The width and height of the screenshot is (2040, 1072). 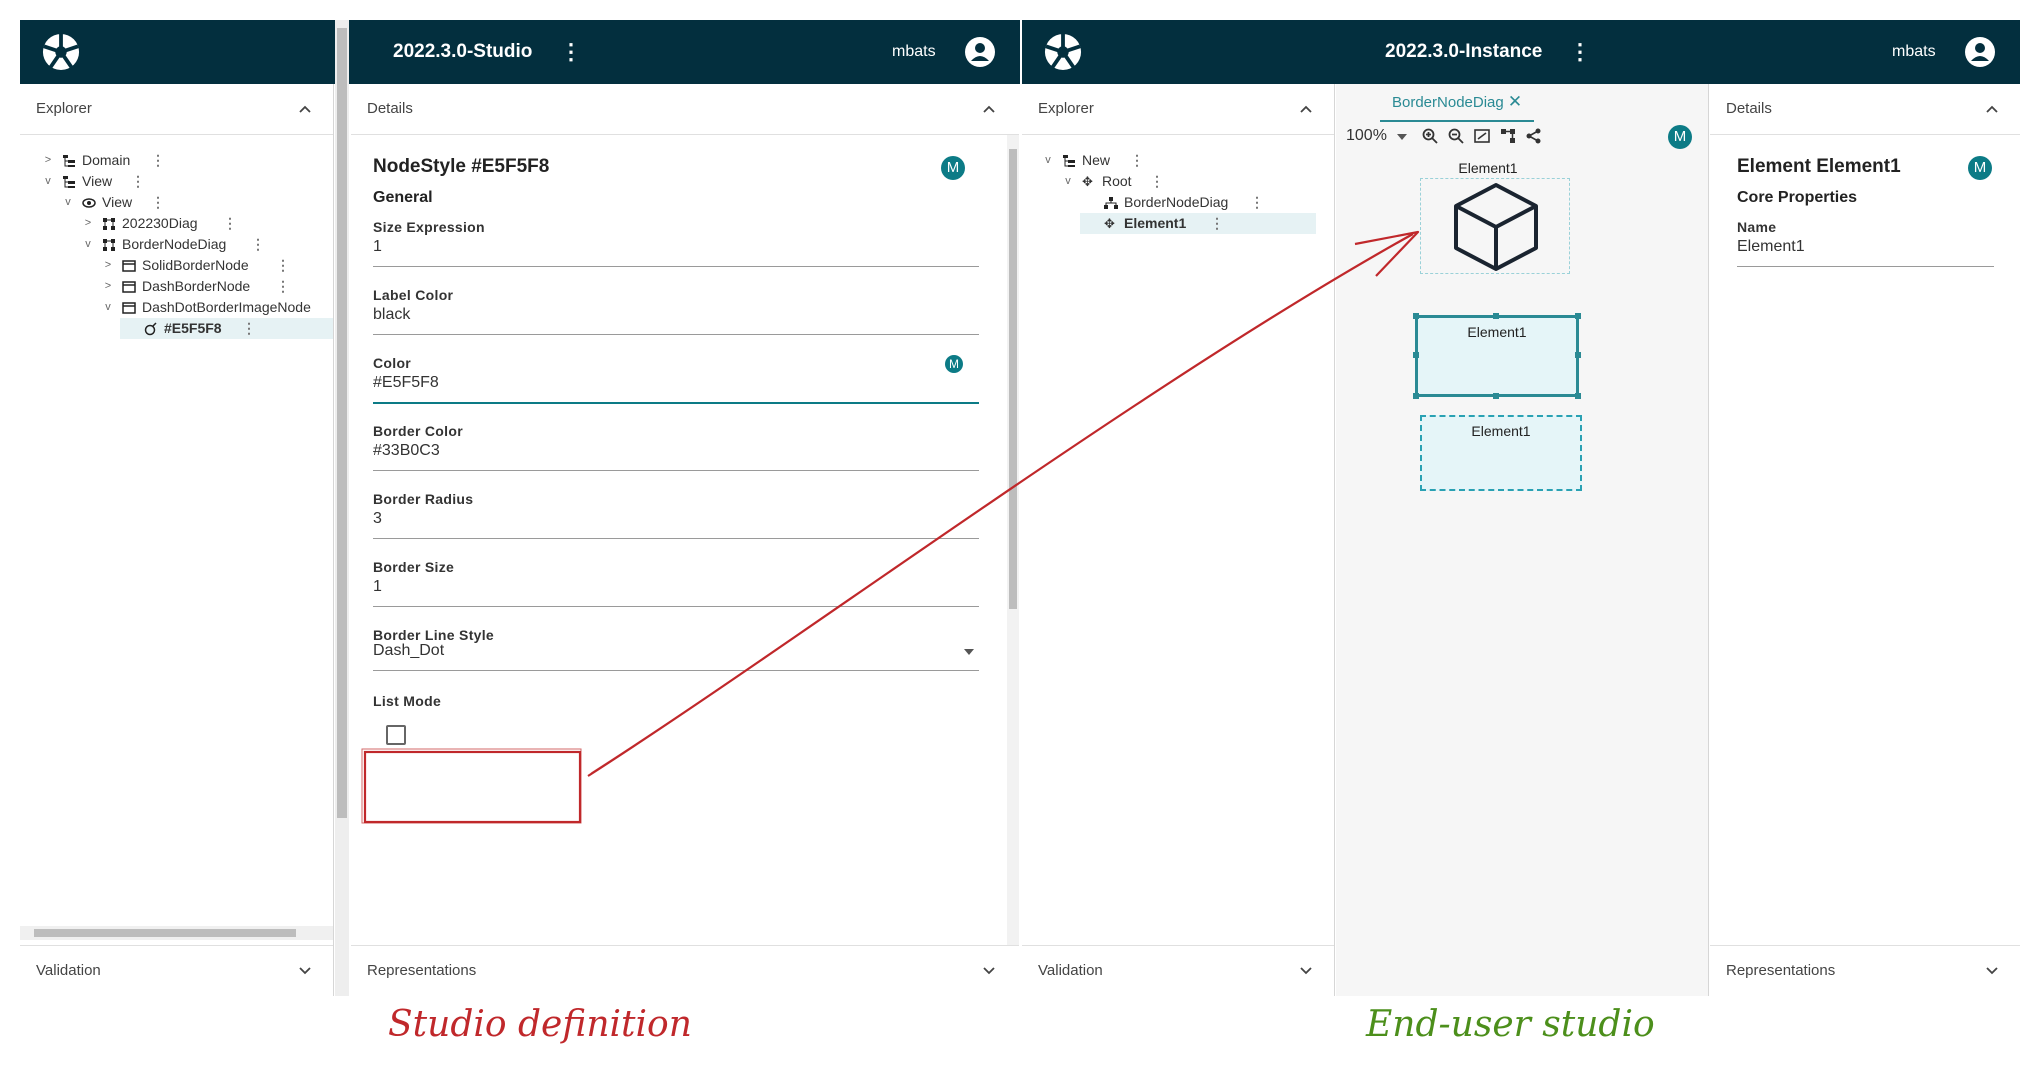 What do you see at coordinates (1488, 168) in the screenshot?
I see `node-label: Element1` at bounding box center [1488, 168].